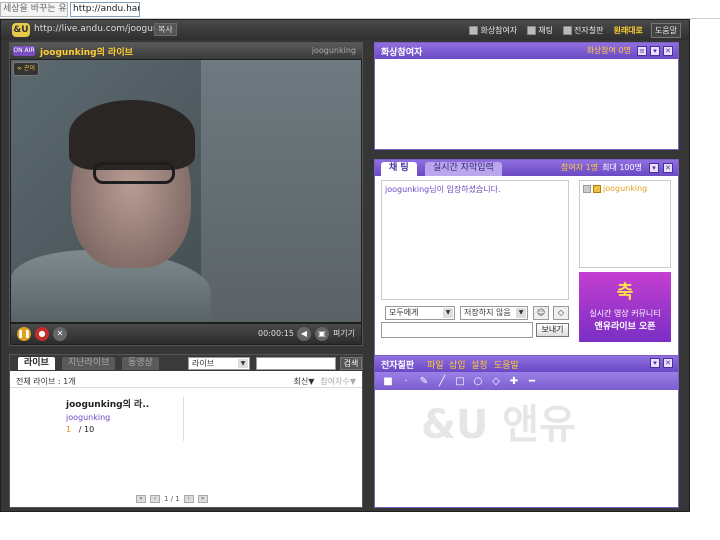 The height and width of the screenshot is (540, 720). Describe the element at coordinates (597, 188) in the screenshot. I see `host-icon` at that location.